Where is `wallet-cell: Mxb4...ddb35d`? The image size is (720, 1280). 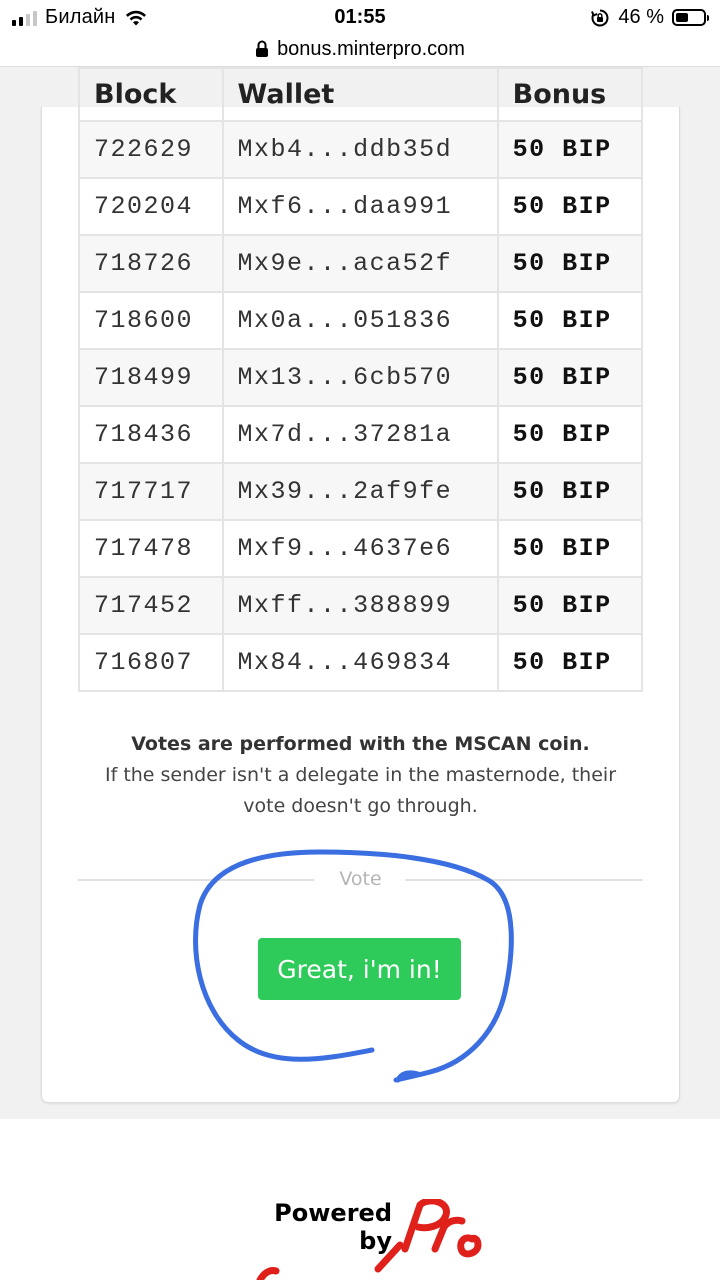 wallet-cell: Mxb4...ddb35d is located at coordinates (360, 149).